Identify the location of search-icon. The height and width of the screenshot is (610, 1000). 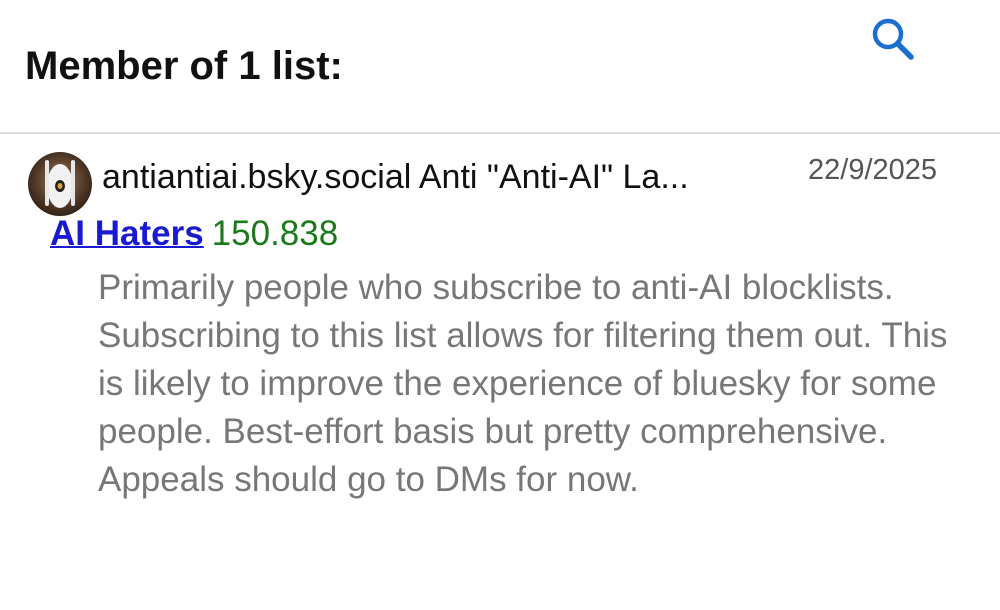
(893, 39).